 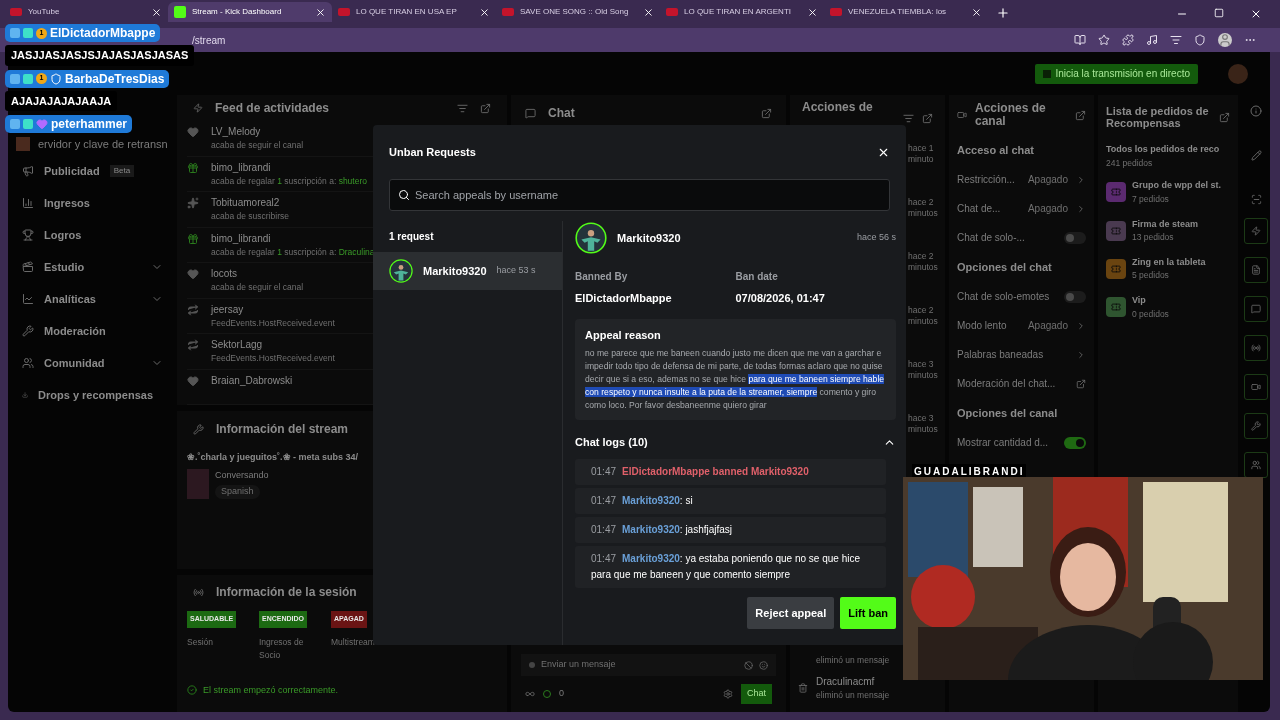 What do you see at coordinates (1256, 111) in the screenshot?
I see `info-icon` at bounding box center [1256, 111].